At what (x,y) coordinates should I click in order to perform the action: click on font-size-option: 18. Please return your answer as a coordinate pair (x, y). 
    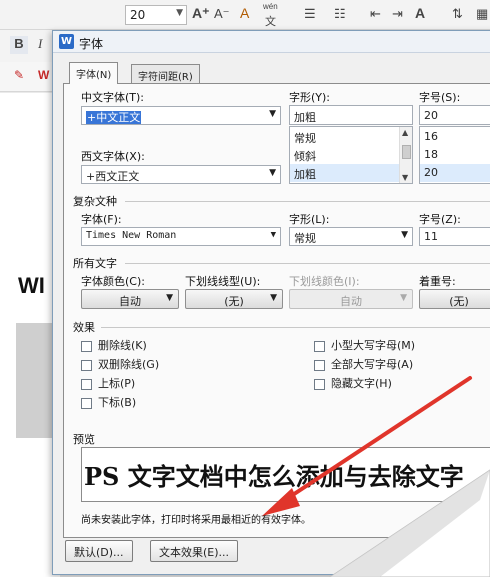
    Looking at the image, I should click on (455, 155).